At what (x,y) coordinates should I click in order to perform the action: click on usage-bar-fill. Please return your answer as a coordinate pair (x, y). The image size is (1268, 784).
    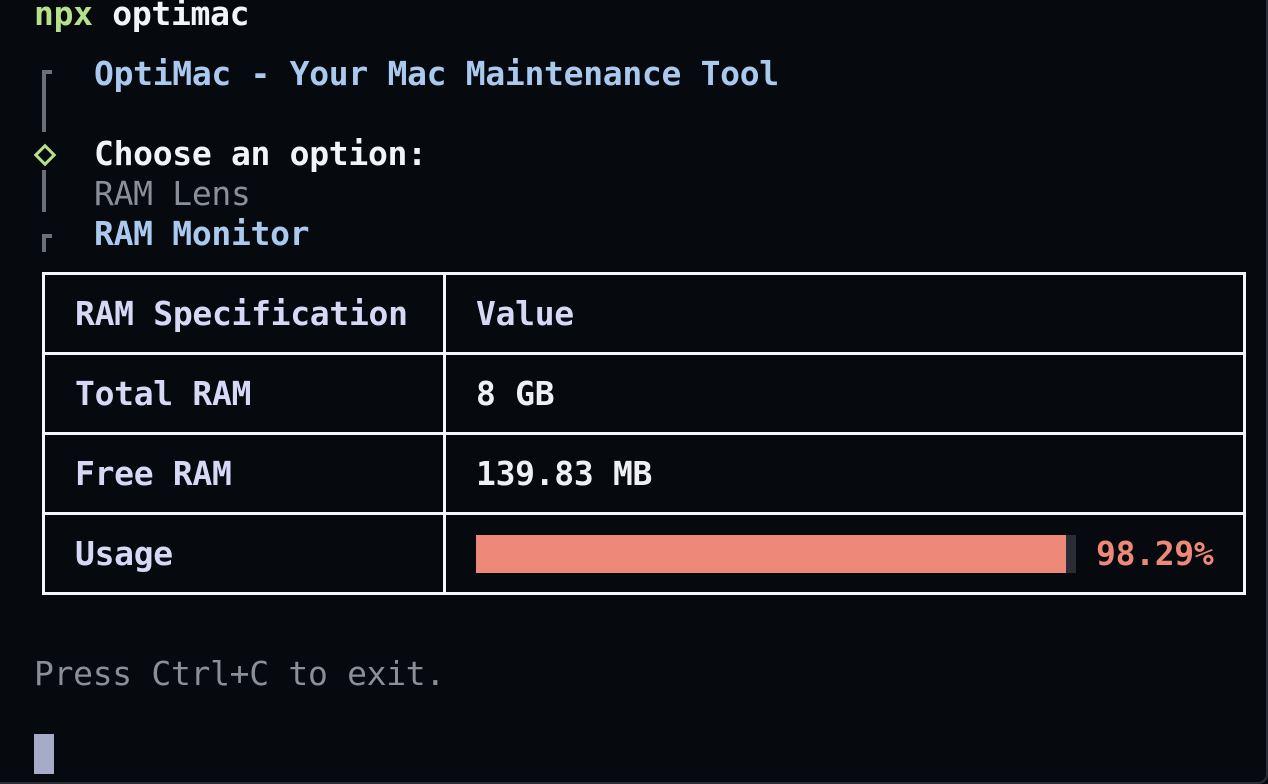
    Looking at the image, I should click on (771, 553).